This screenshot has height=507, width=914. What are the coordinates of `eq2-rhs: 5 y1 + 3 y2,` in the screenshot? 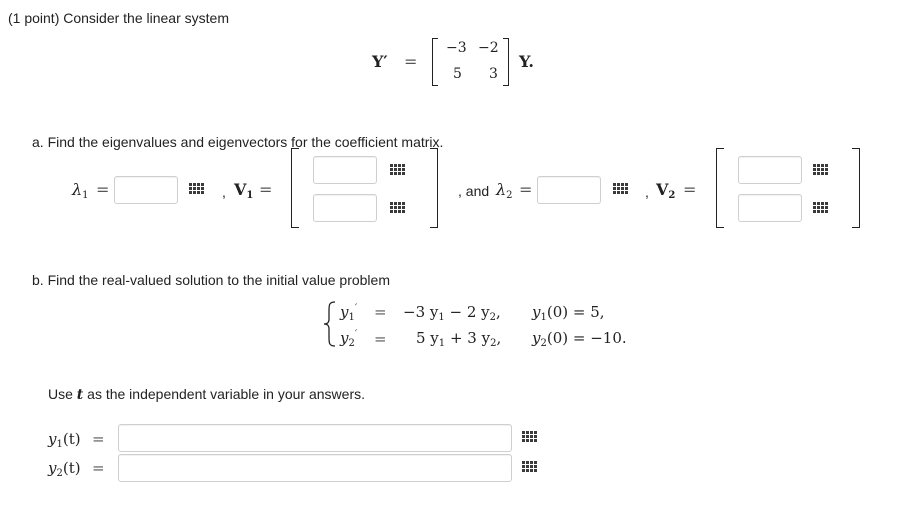 It's located at (459, 339).